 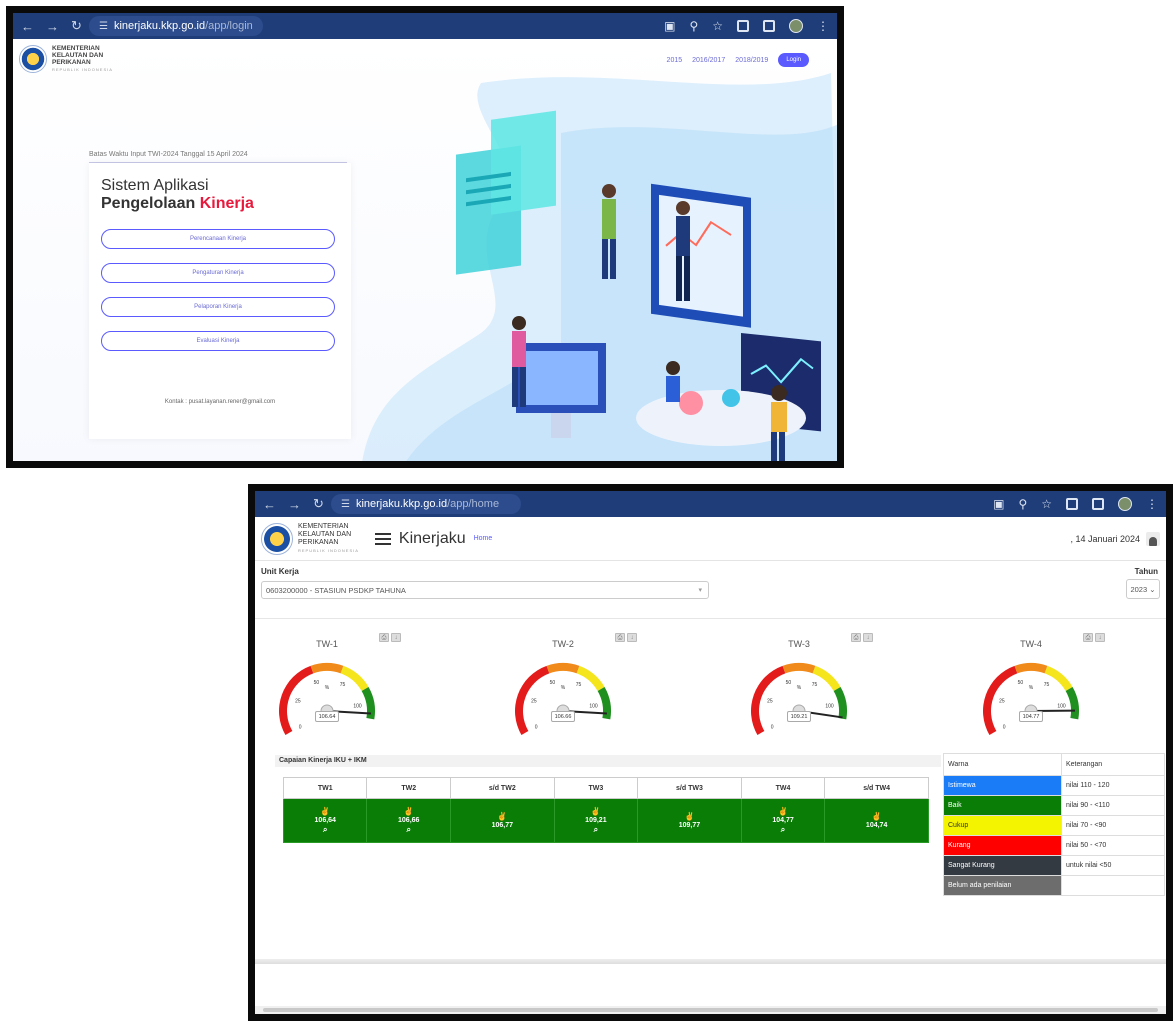 I want to click on legend-desc-cell, so click(x=1113, y=885).